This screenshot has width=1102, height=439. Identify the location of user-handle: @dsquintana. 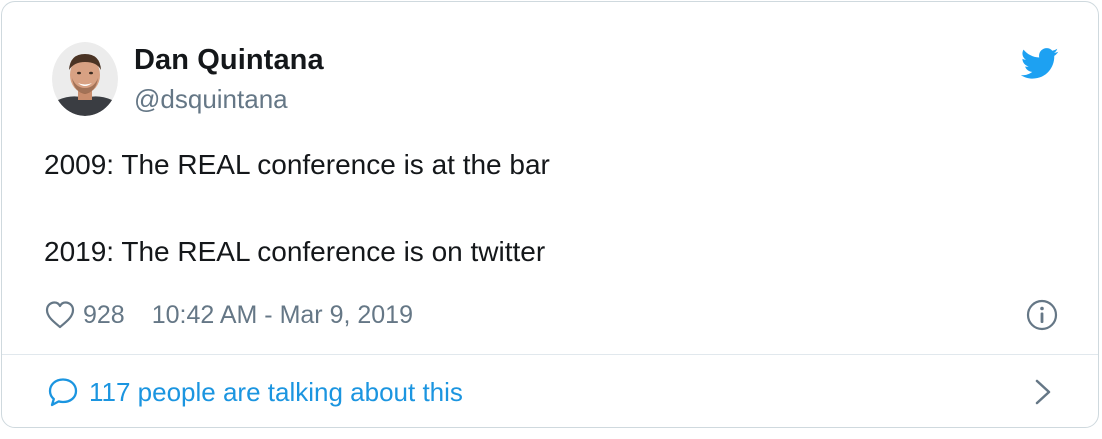
(211, 99).